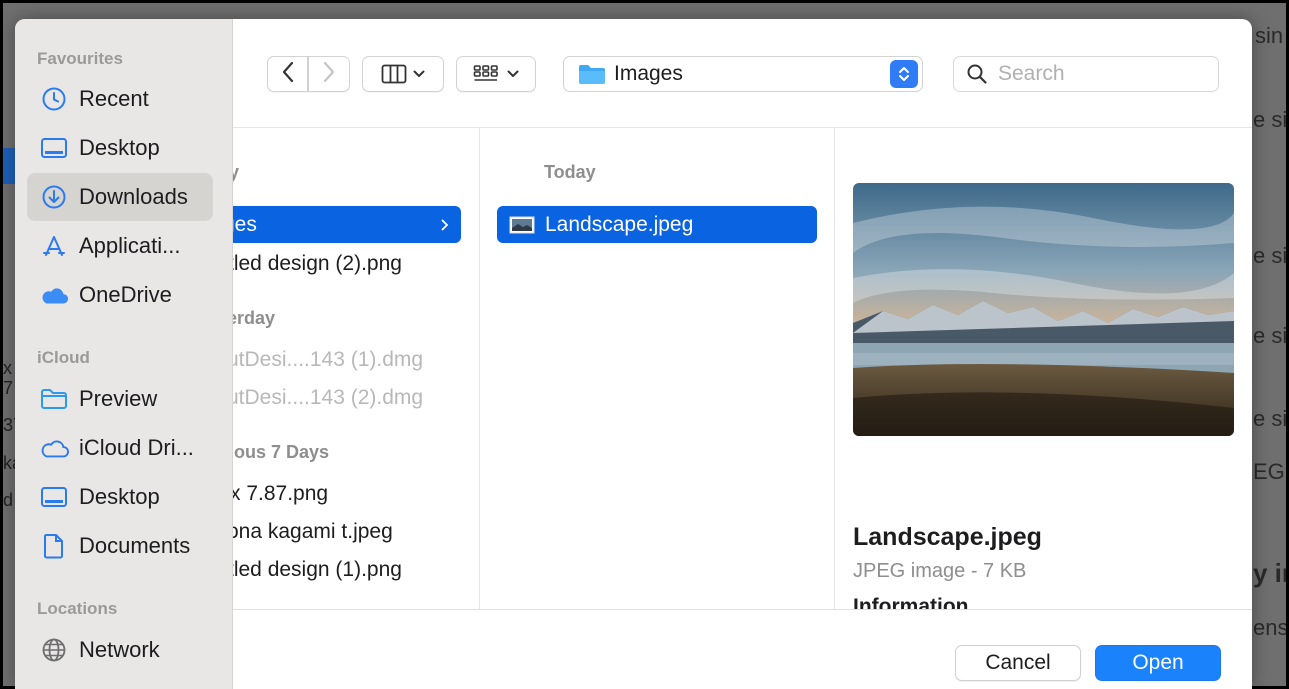  What do you see at coordinates (245, 224) in the screenshot?
I see `list-item-label: ges` at bounding box center [245, 224].